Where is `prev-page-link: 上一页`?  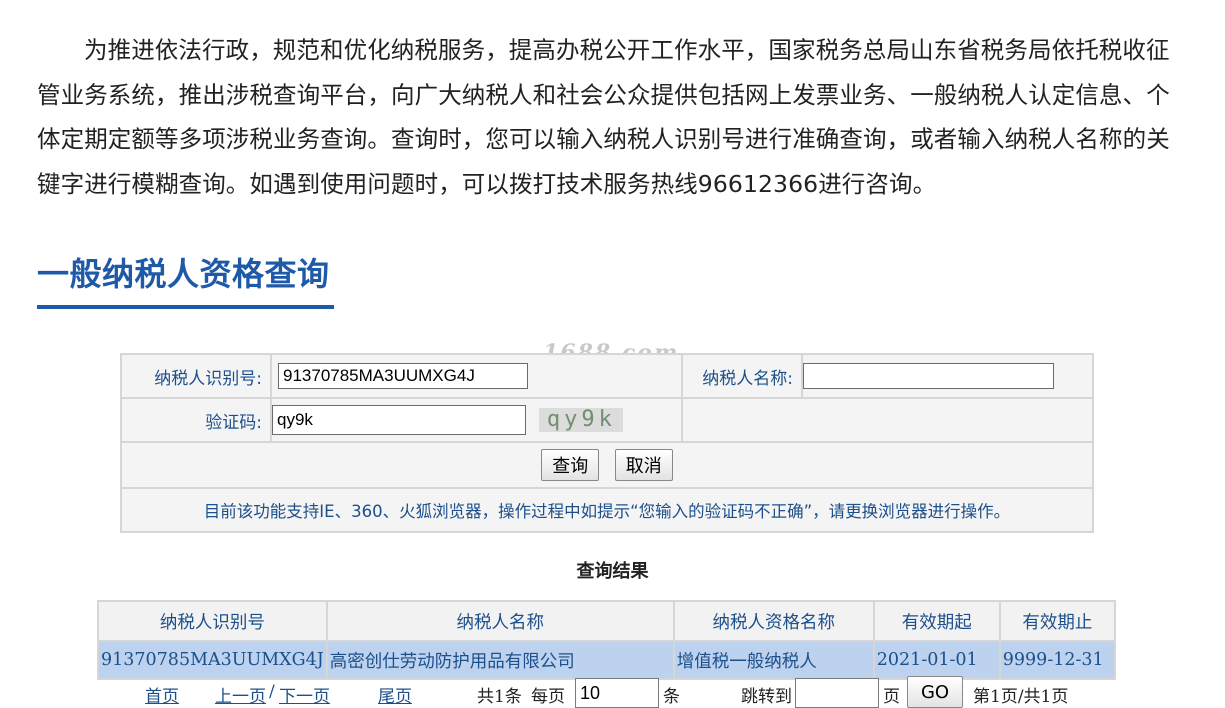
prev-page-link: 上一页 is located at coordinates (240, 694).